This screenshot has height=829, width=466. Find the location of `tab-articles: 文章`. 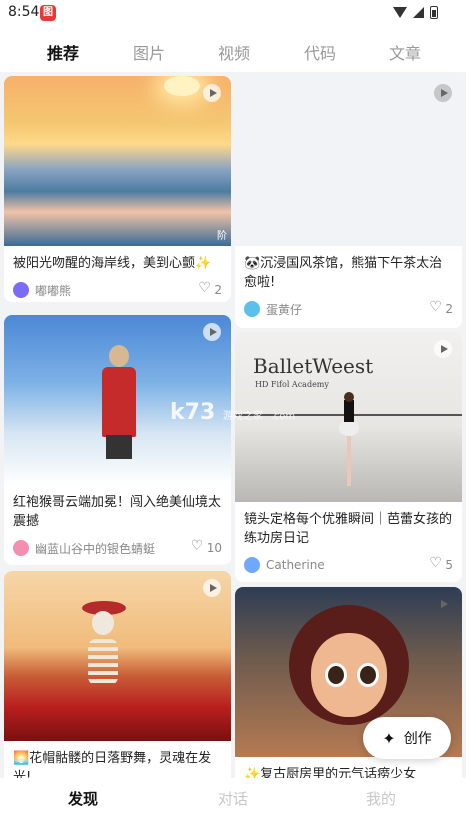

tab-articles: 文章 is located at coordinates (405, 52).